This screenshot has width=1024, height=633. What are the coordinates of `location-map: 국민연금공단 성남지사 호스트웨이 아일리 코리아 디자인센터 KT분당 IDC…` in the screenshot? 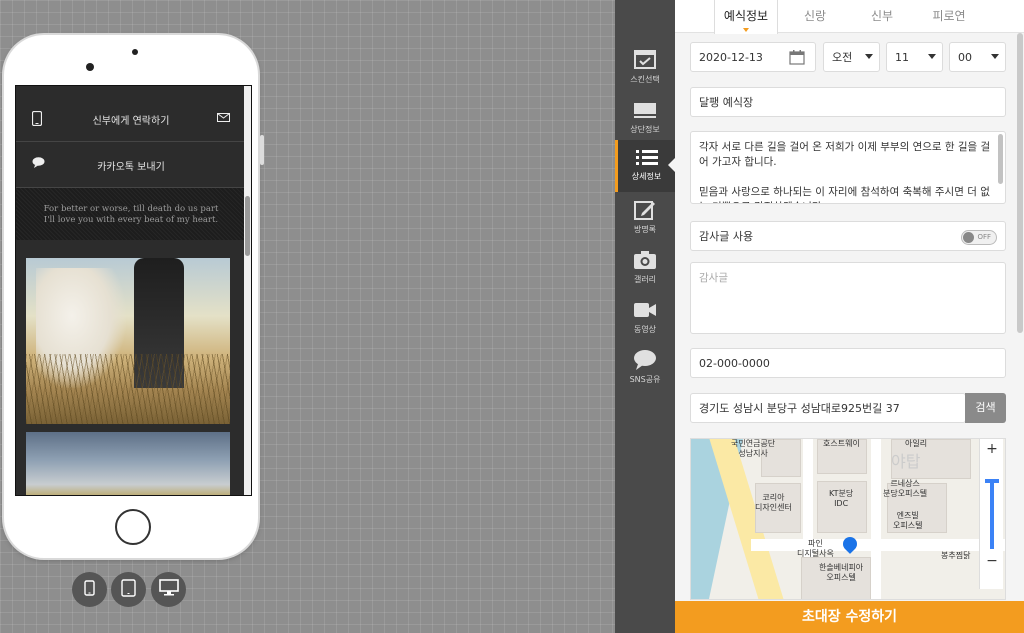 It's located at (848, 519).